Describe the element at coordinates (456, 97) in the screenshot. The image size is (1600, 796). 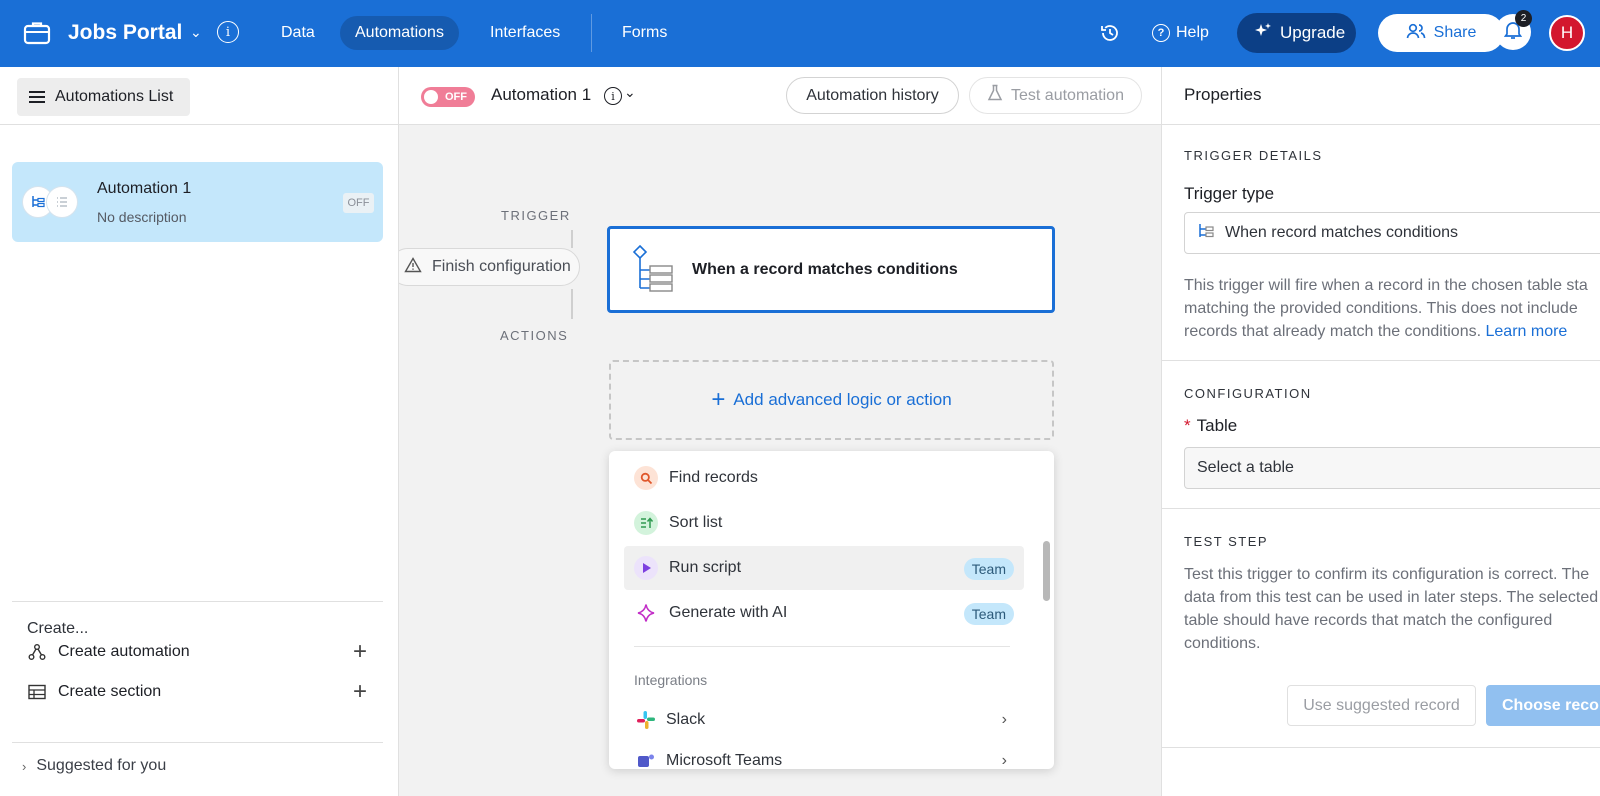
I see `toggle-label: OFF` at that location.